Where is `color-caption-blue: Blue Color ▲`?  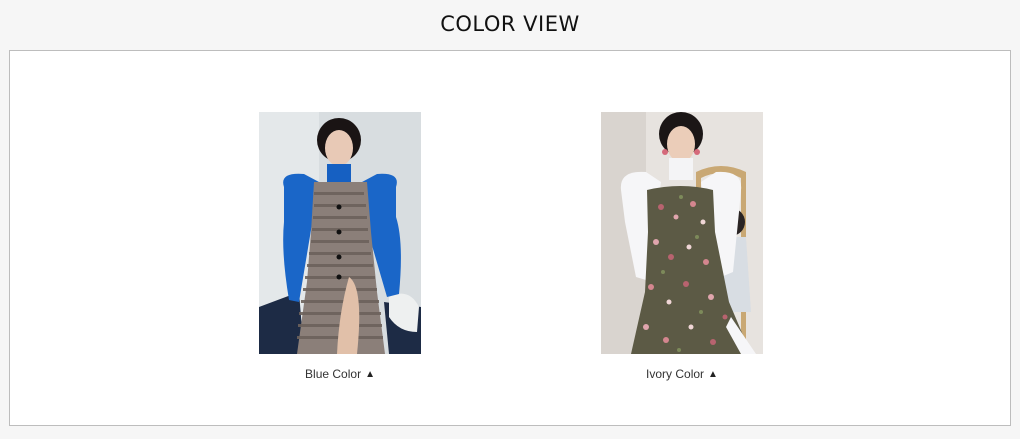 color-caption-blue: Blue Color ▲ is located at coordinates (340, 374).